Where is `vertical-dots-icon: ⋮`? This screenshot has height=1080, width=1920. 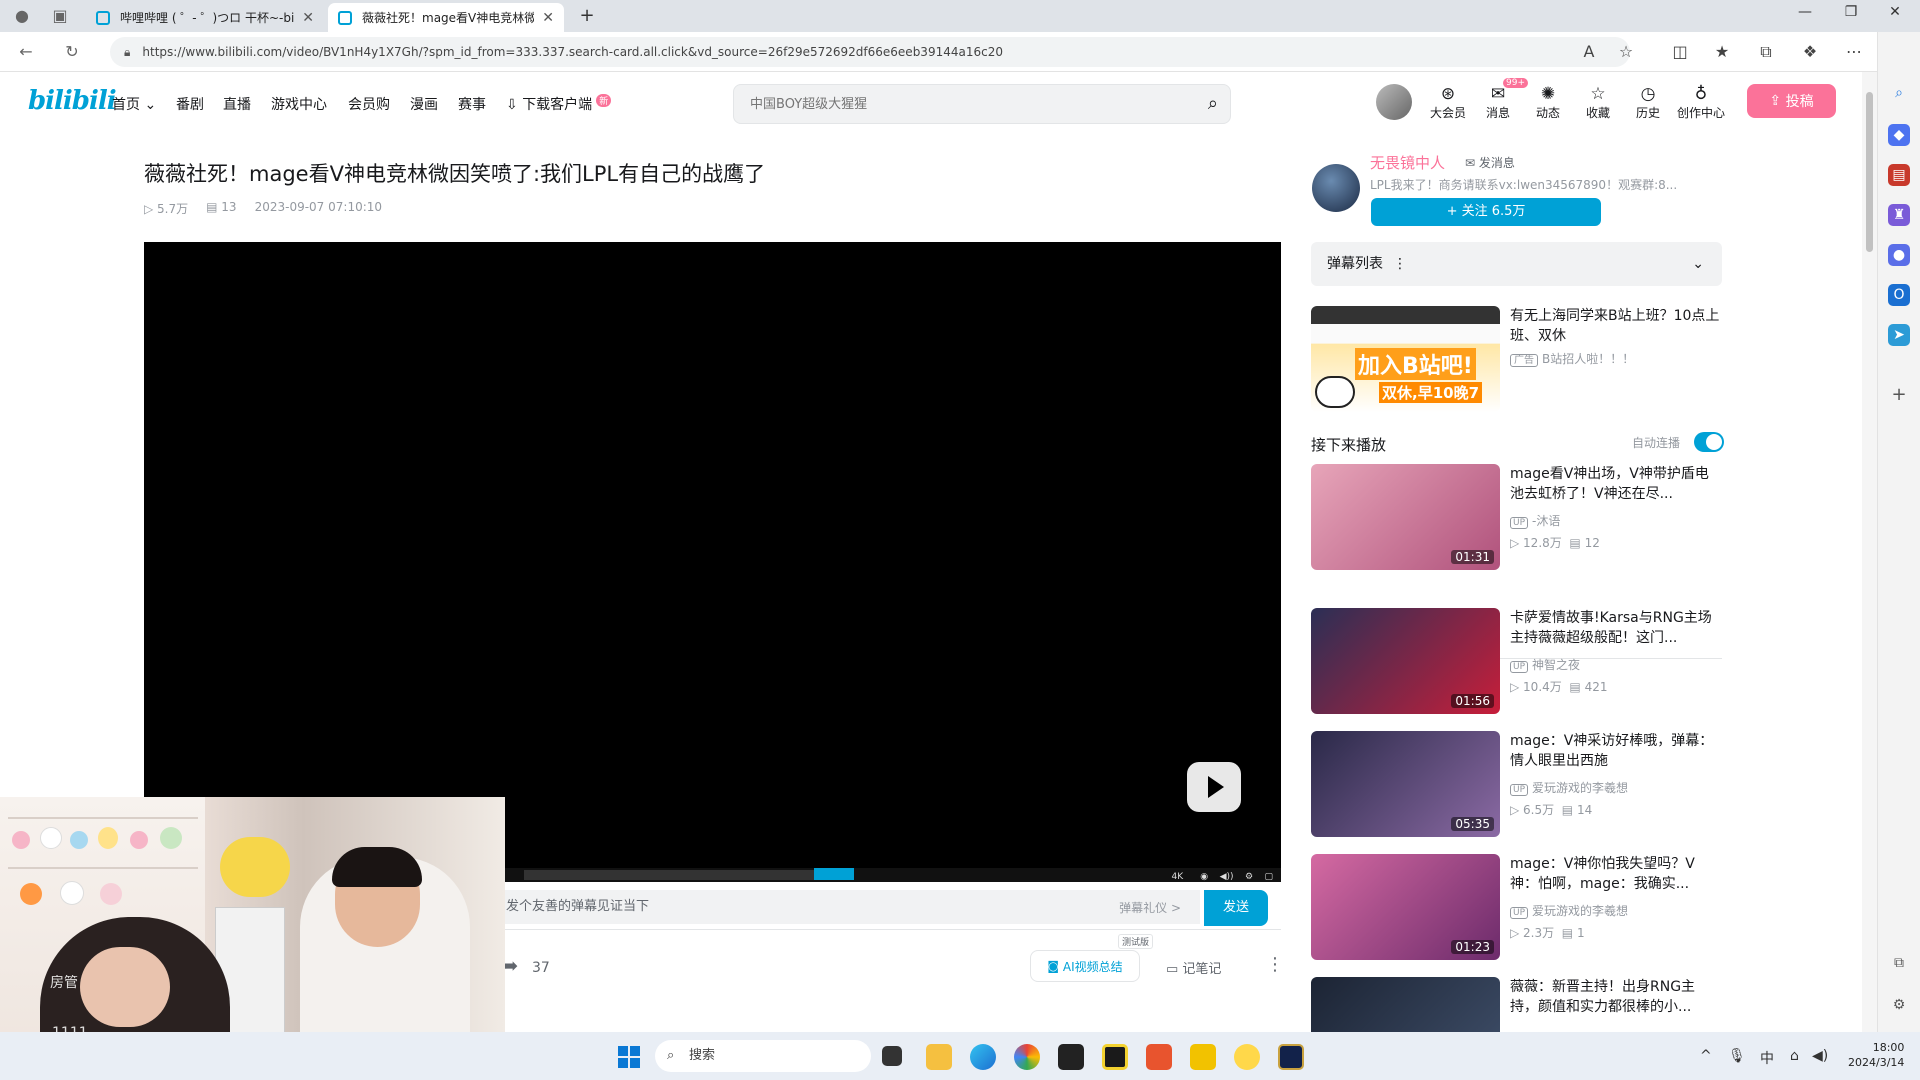
vertical-dots-icon: ⋮ is located at coordinates (1400, 264).